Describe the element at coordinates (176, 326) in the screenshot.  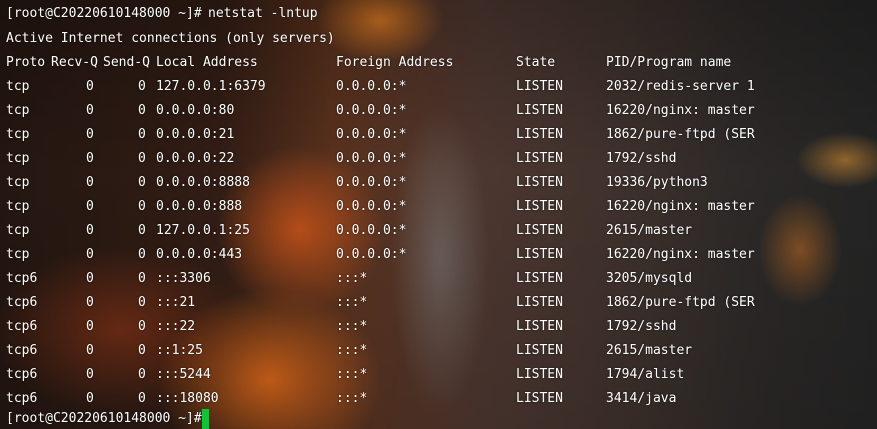
I see `cell-local: :::22` at that location.